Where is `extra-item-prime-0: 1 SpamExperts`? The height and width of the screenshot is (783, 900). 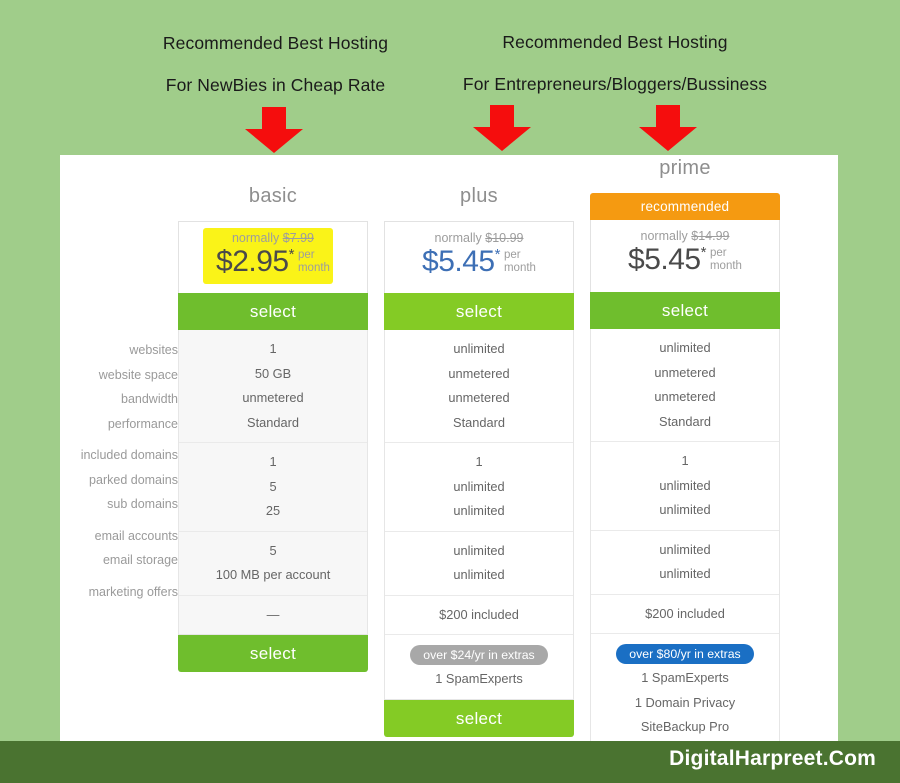 extra-item-prime-0: 1 SpamExperts is located at coordinates (685, 677).